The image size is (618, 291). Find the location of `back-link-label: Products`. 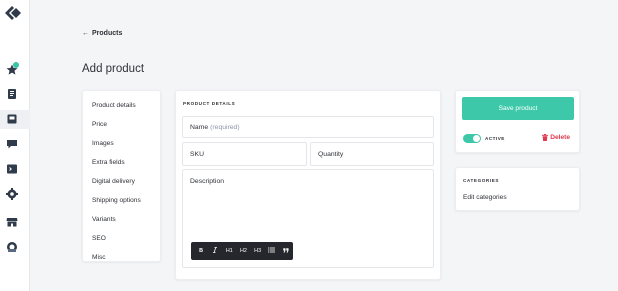

back-link-label: Products is located at coordinates (107, 33).